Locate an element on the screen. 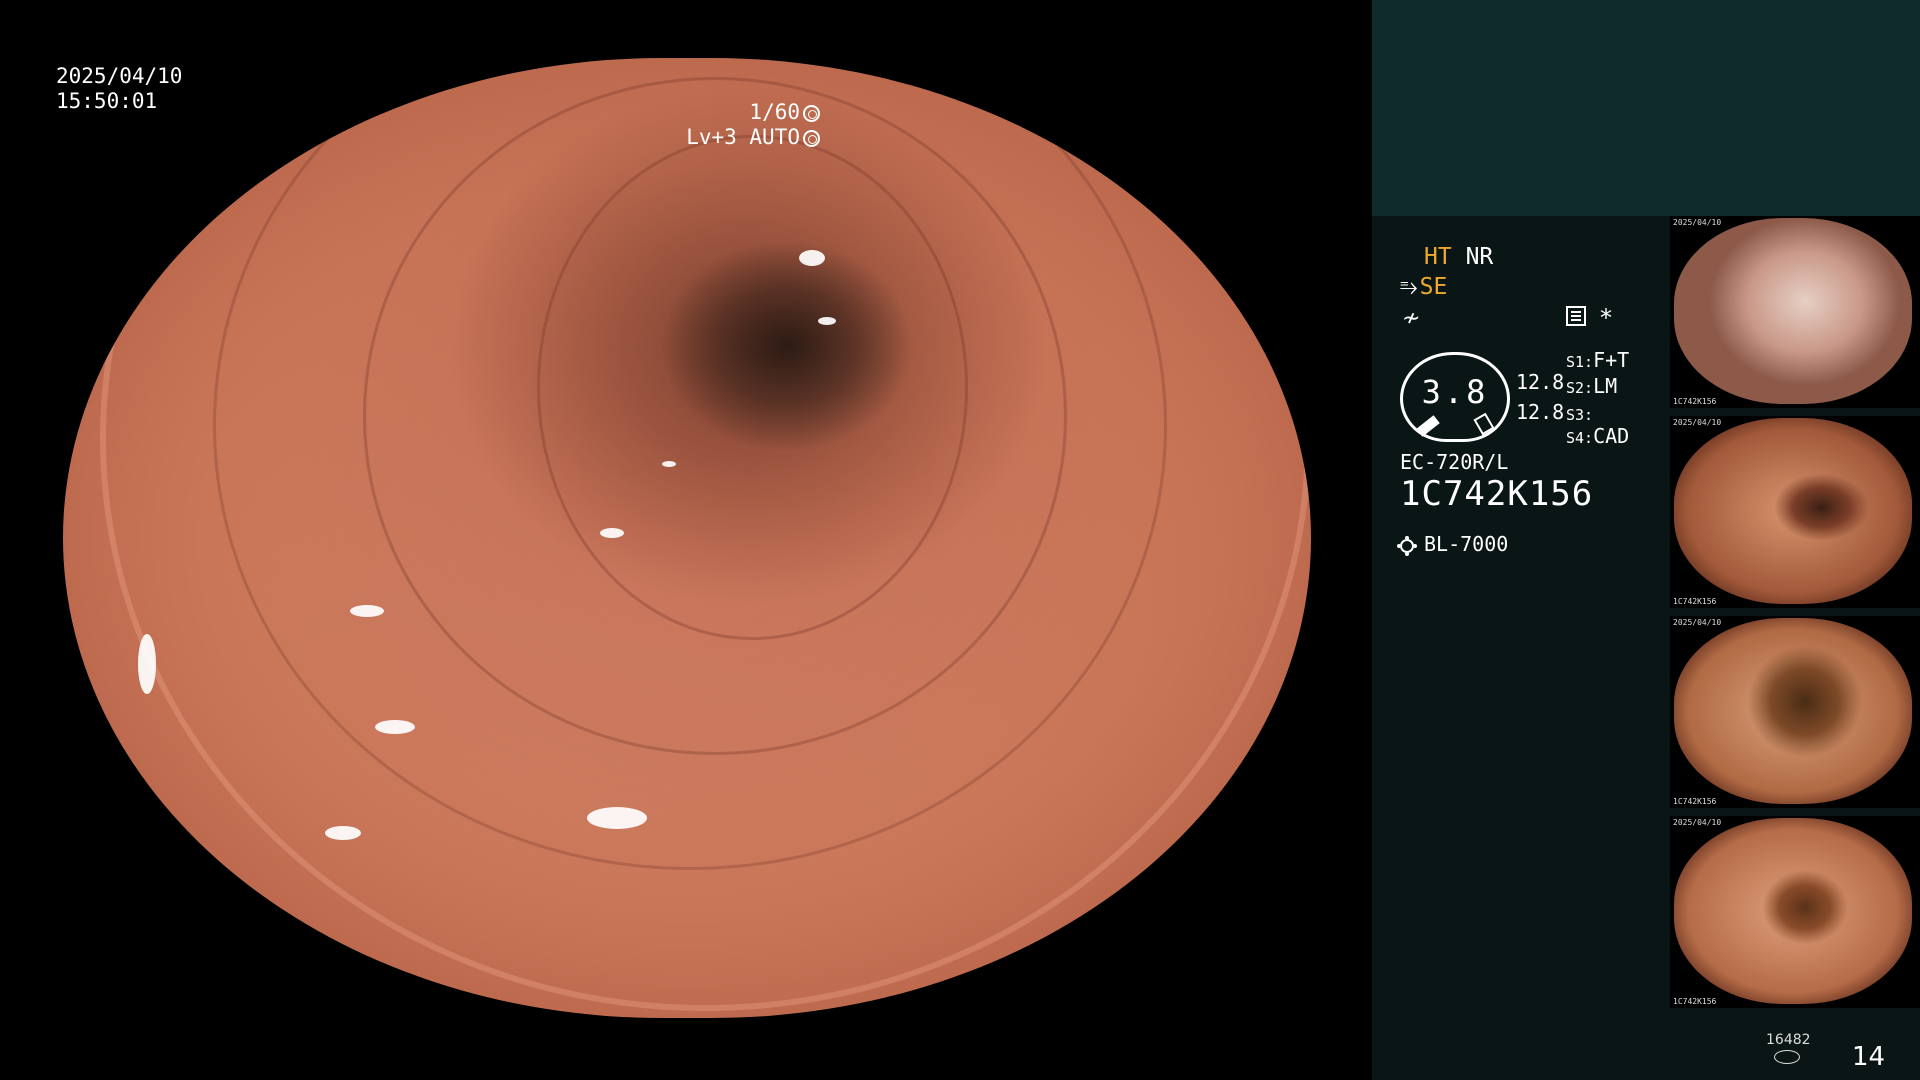 Image resolution: width=1920 pixels, height=1080 pixels. settings-list-icon is located at coordinates (1576, 316).